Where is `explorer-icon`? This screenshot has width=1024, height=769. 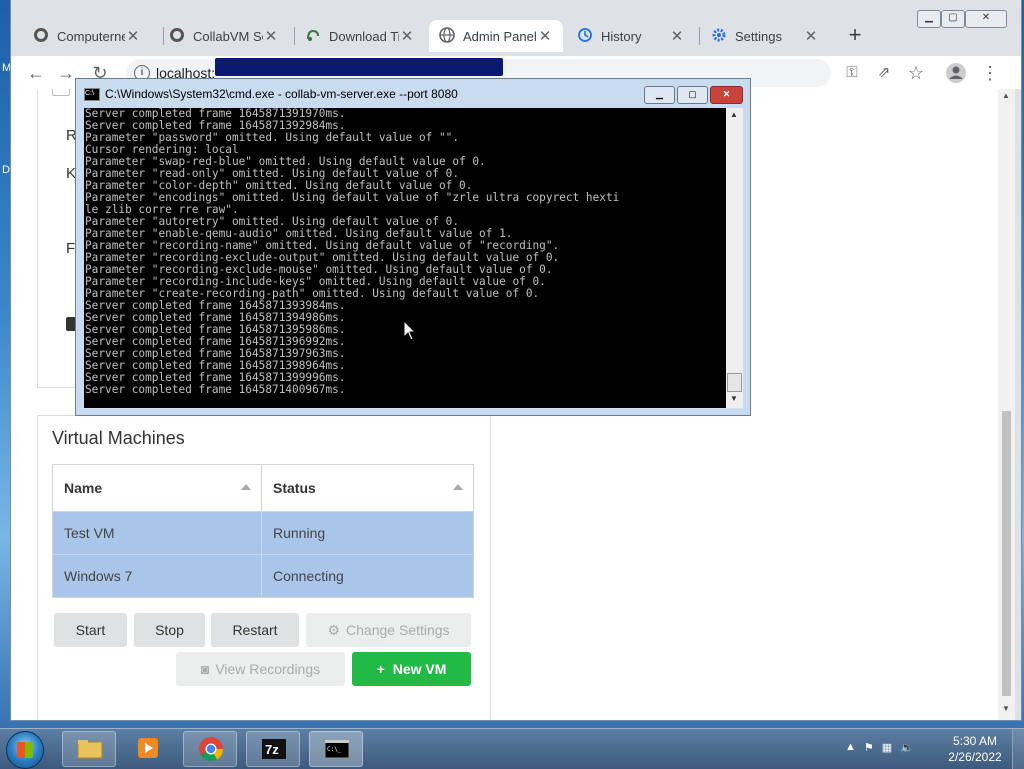
explorer-icon is located at coordinates (90, 749).